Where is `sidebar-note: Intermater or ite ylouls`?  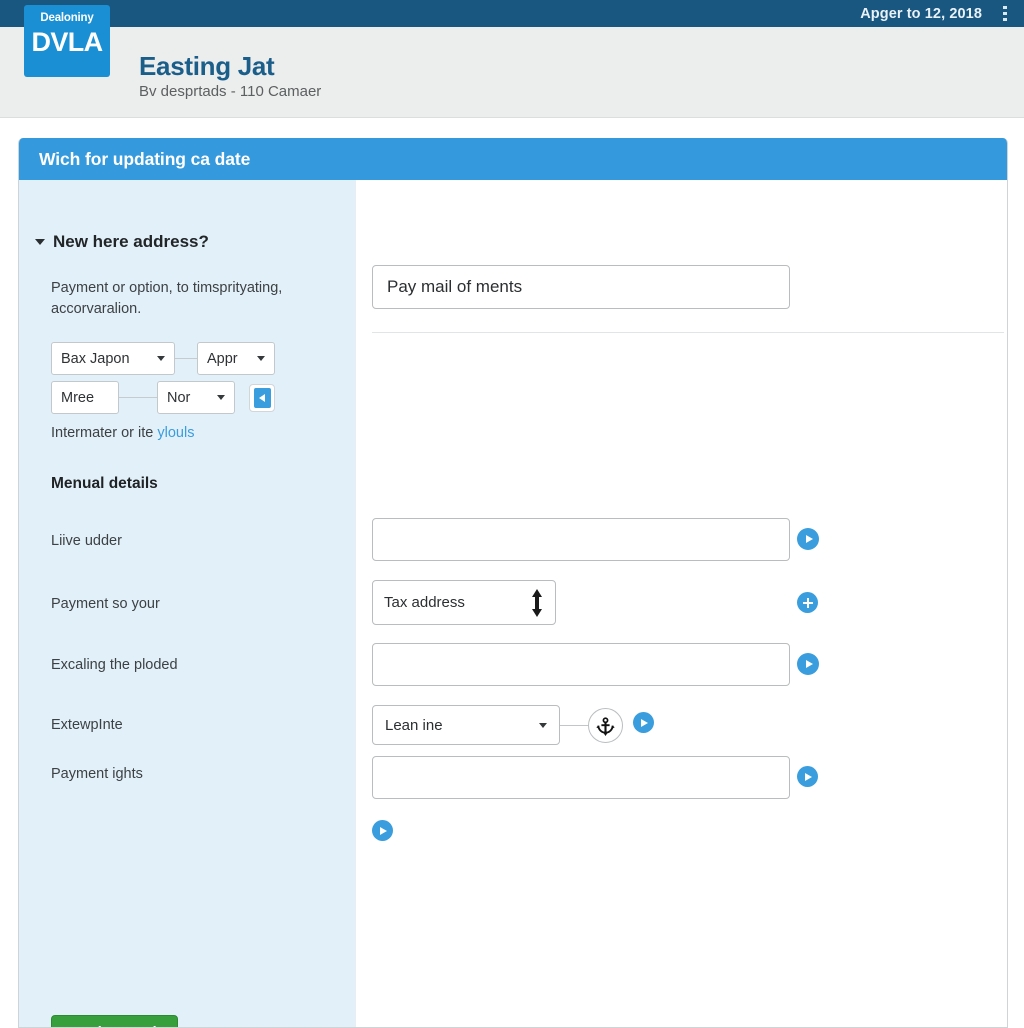
sidebar-note: Intermater or ite ylouls is located at coordinates (122, 433).